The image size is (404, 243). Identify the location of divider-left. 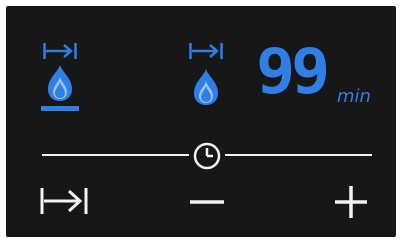
(115, 155).